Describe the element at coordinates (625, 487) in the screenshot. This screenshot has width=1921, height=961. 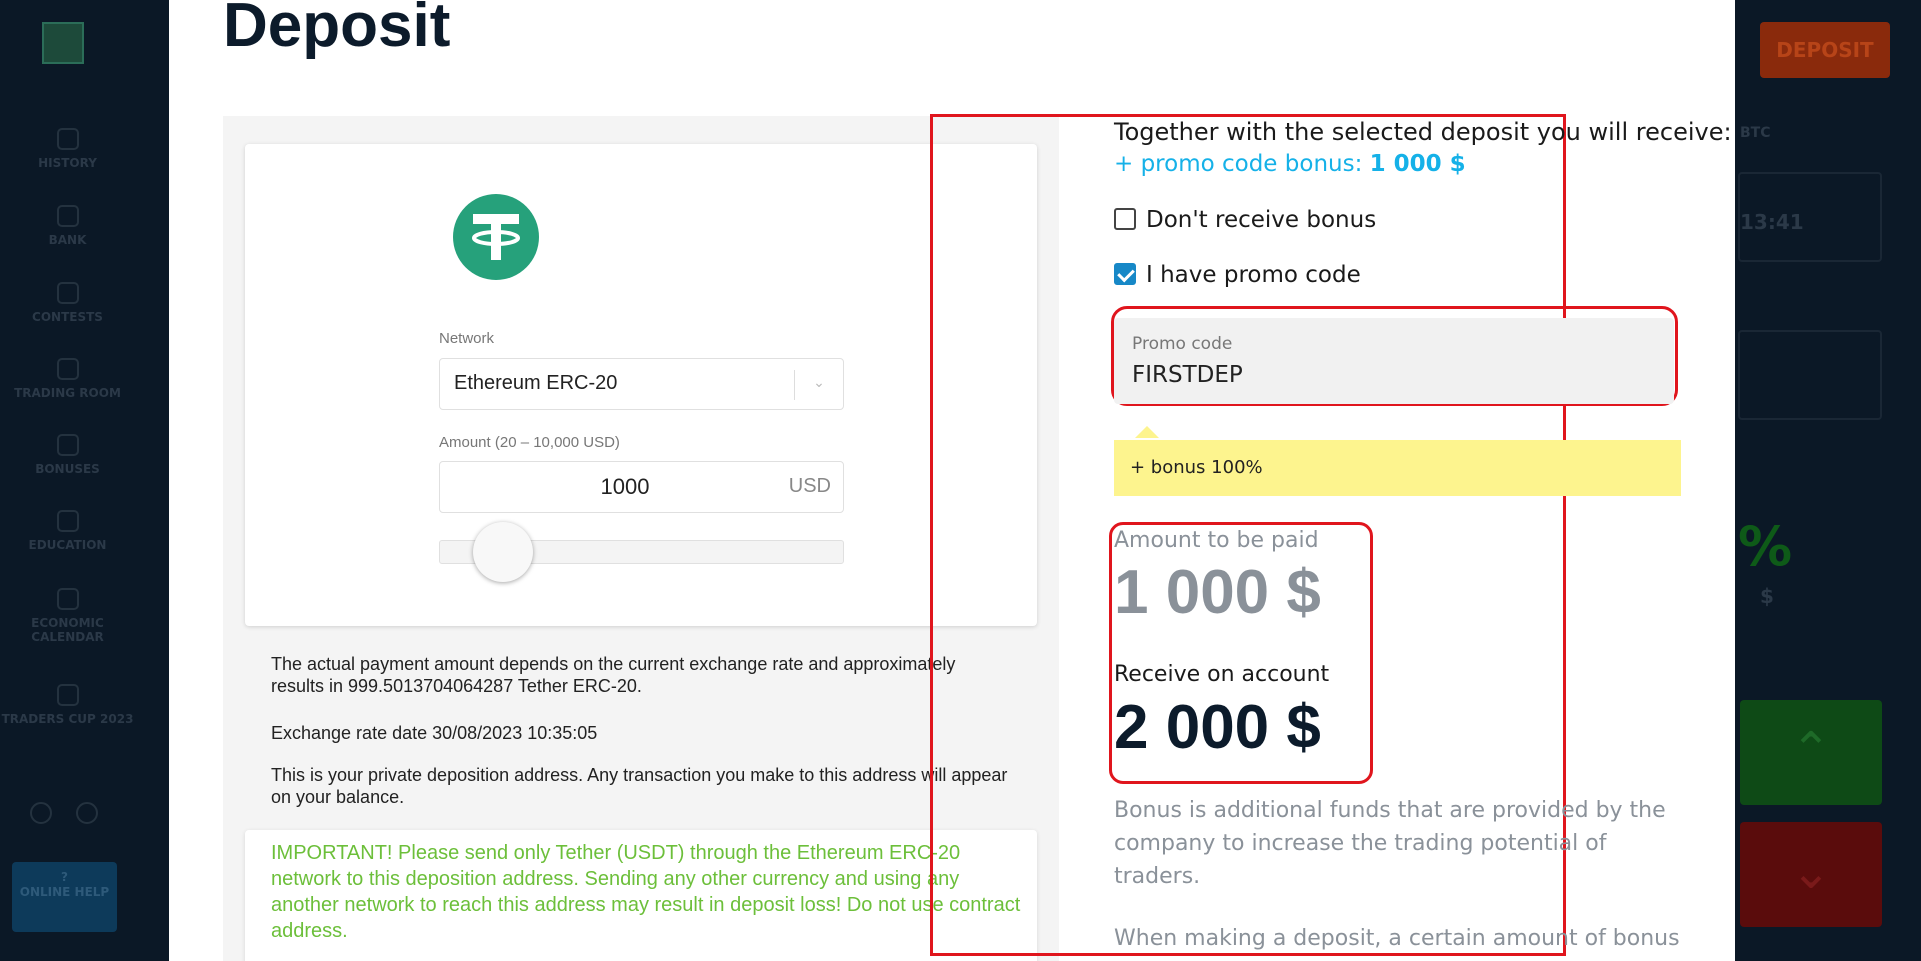
I see `amount-value: 1000` at that location.